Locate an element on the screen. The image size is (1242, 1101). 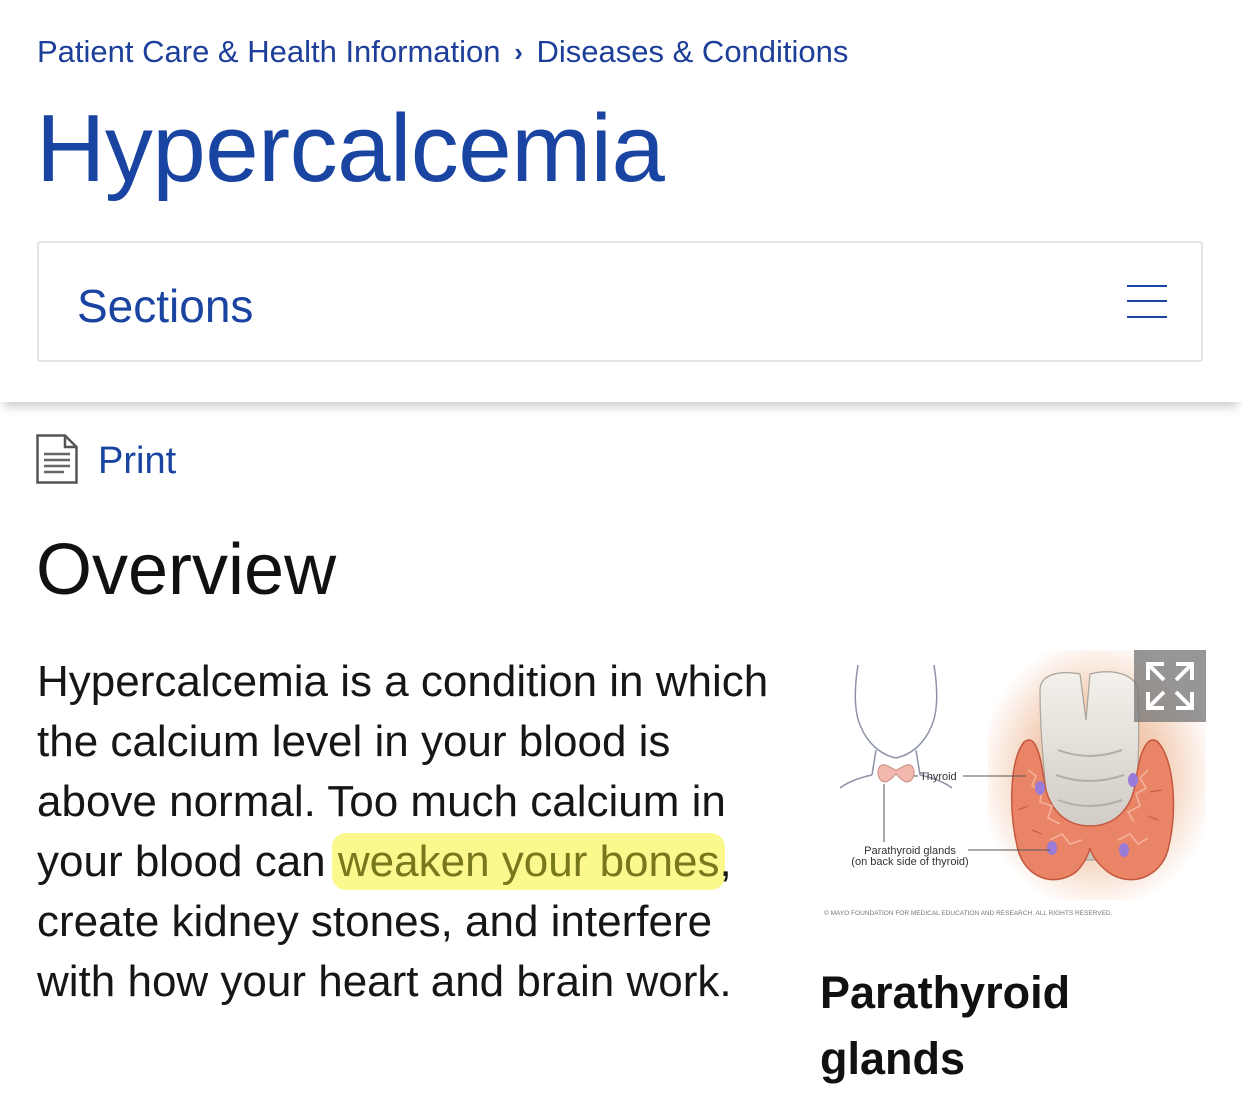
breadcrumb-item-patient-care: Patient Care & Health Information is located at coordinates (269, 52).